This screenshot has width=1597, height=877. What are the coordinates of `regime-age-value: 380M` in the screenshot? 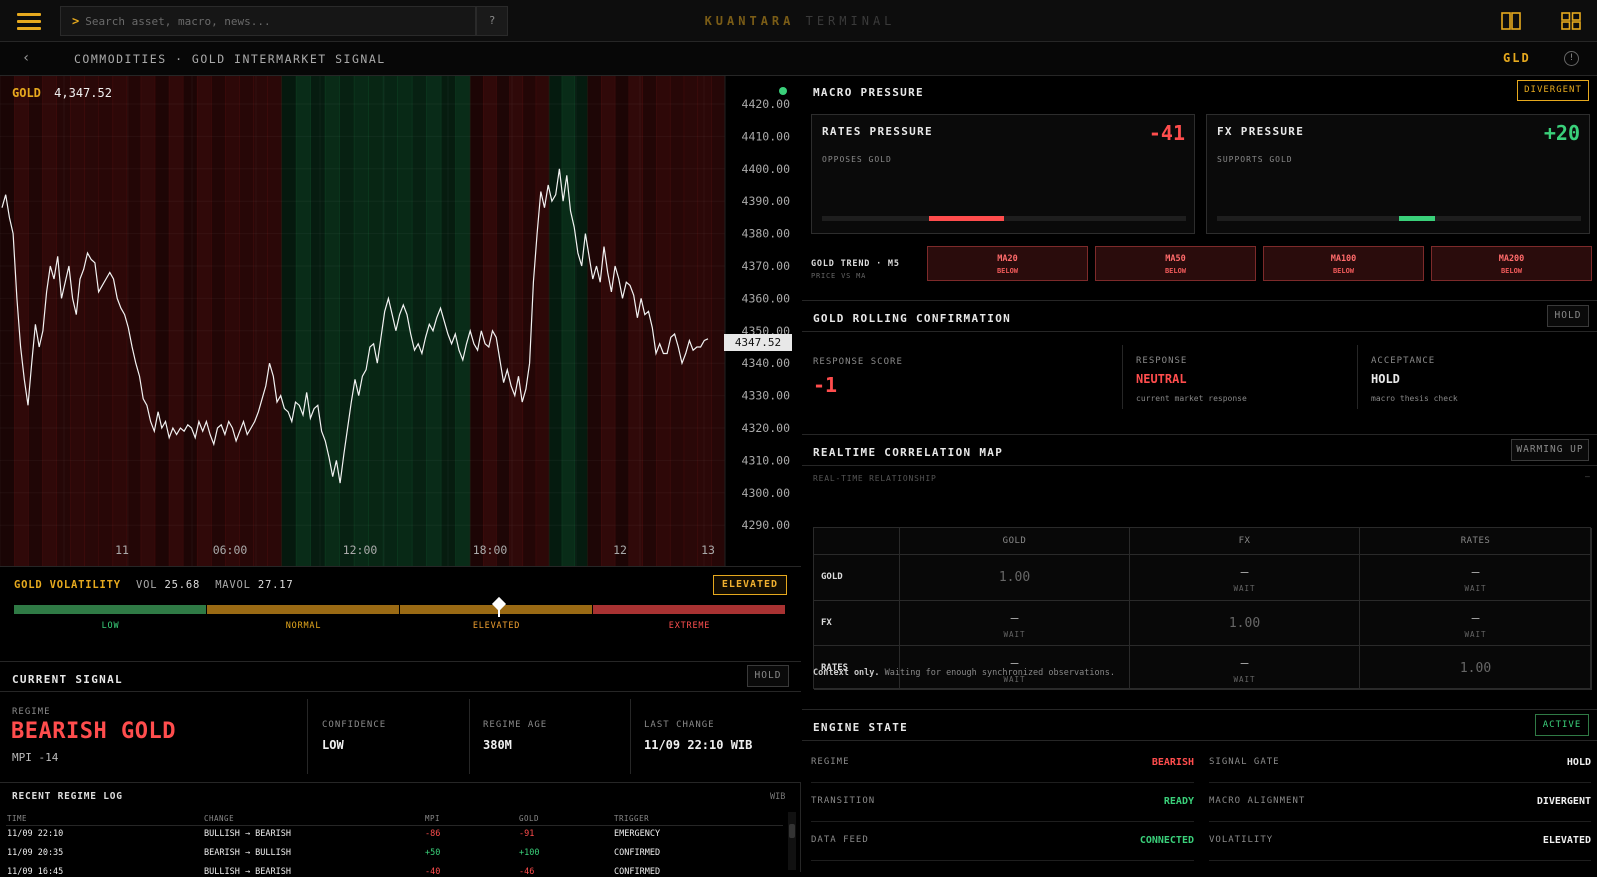 It's located at (497, 745).